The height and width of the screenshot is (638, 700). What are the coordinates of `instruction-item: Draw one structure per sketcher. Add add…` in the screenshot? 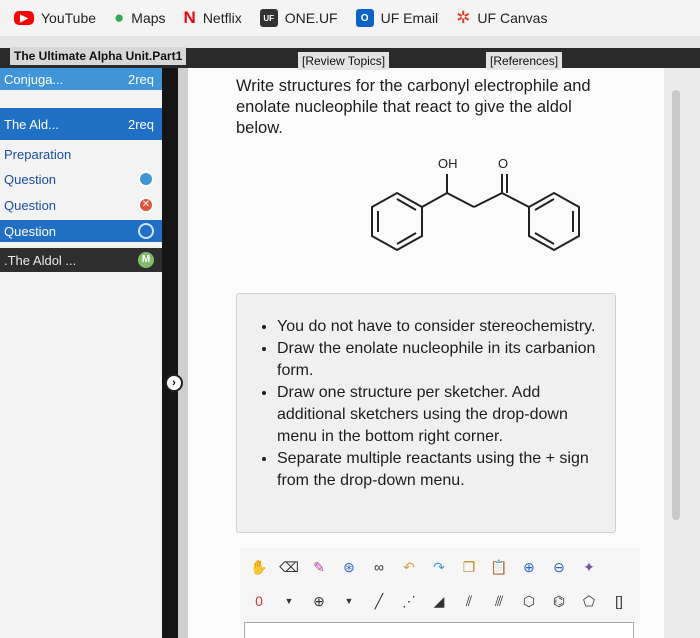 It's located at (439, 415).